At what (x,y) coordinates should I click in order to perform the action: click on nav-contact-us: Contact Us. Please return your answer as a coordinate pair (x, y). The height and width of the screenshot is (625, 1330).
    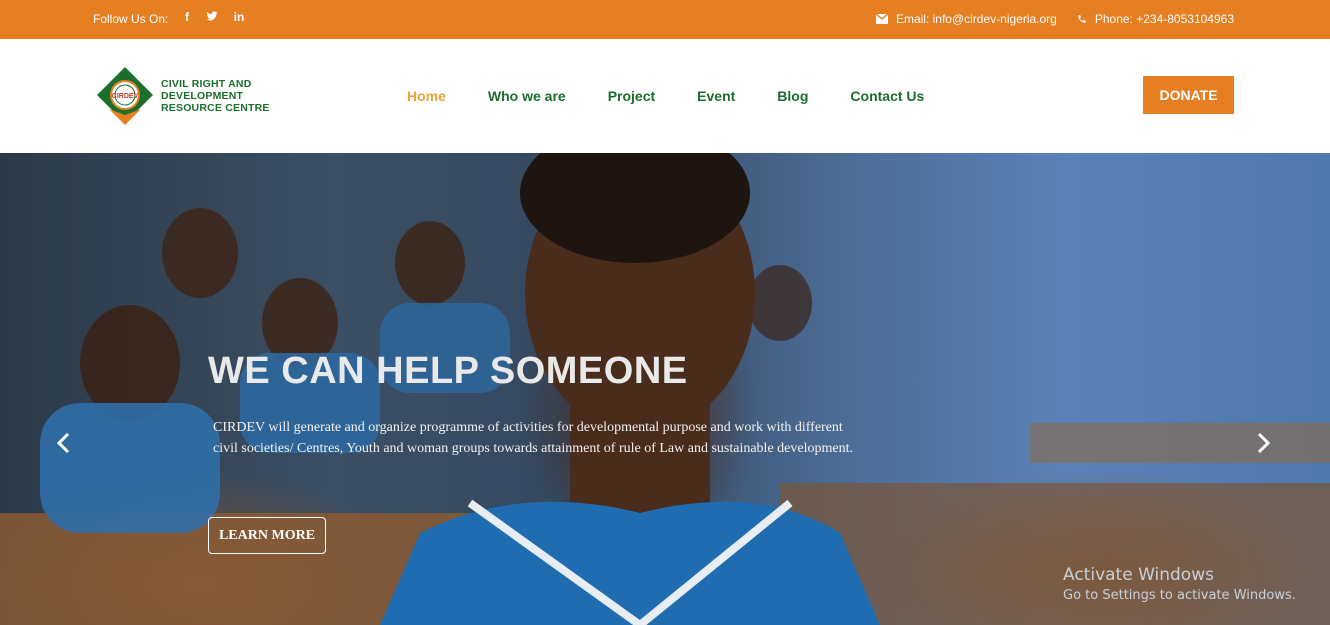
    Looking at the image, I should click on (887, 96).